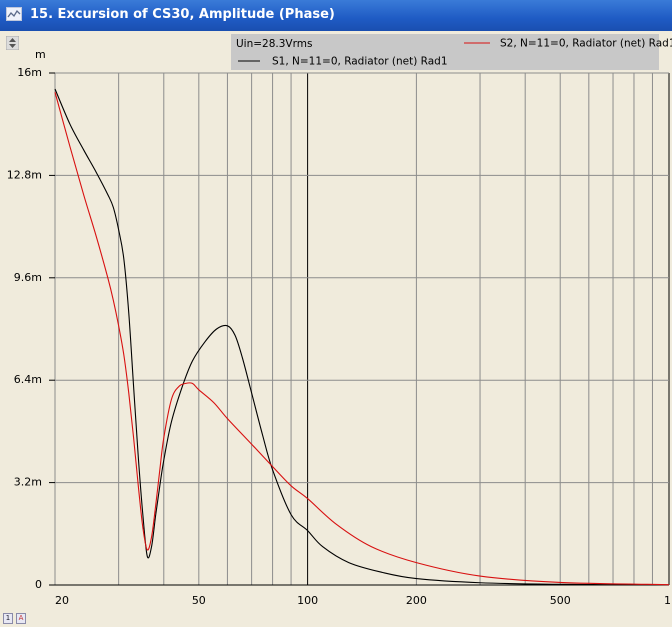 This screenshot has height=627, width=672. What do you see at coordinates (182, 14) in the screenshot?
I see `window-title: 15. Excursion of CS30, Amplitude (Phase)` at bounding box center [182, 14].